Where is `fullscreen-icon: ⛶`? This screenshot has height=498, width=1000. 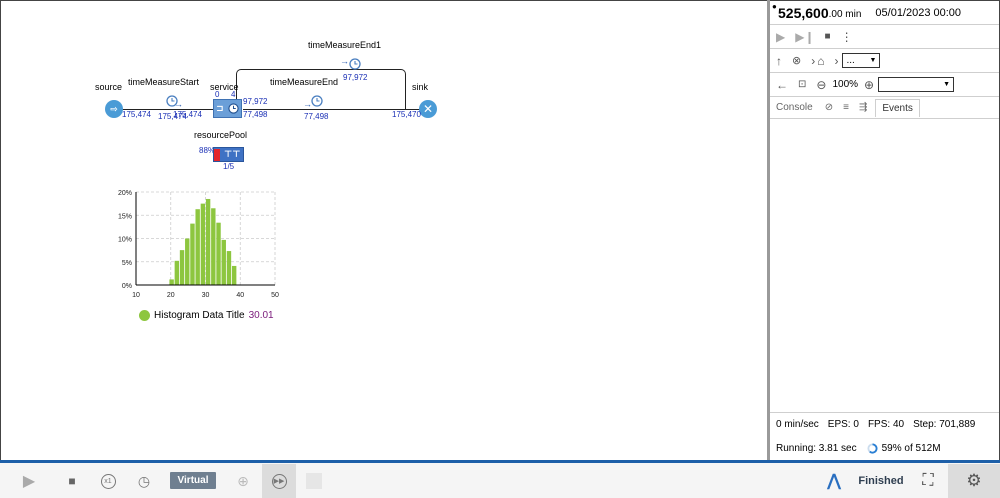
fullscreen-icon: ⛶ is located at coordinates (928, 480).